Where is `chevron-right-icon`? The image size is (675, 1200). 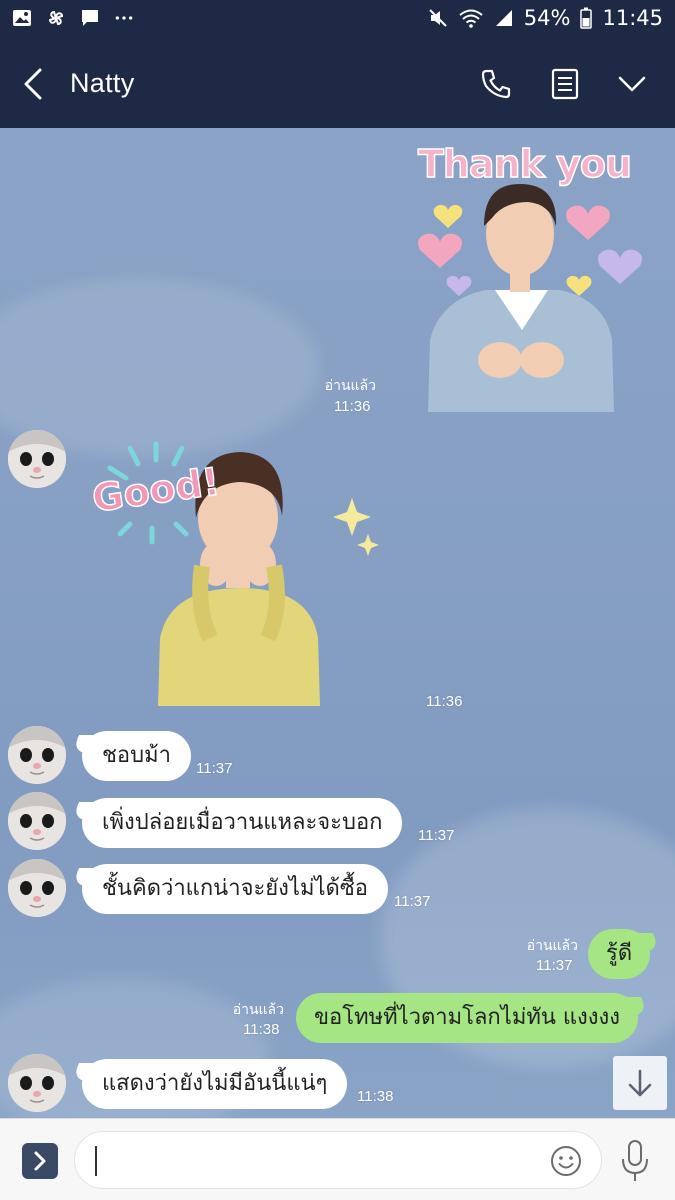 chevron-right-icon is located at coordinates (40, 1161).